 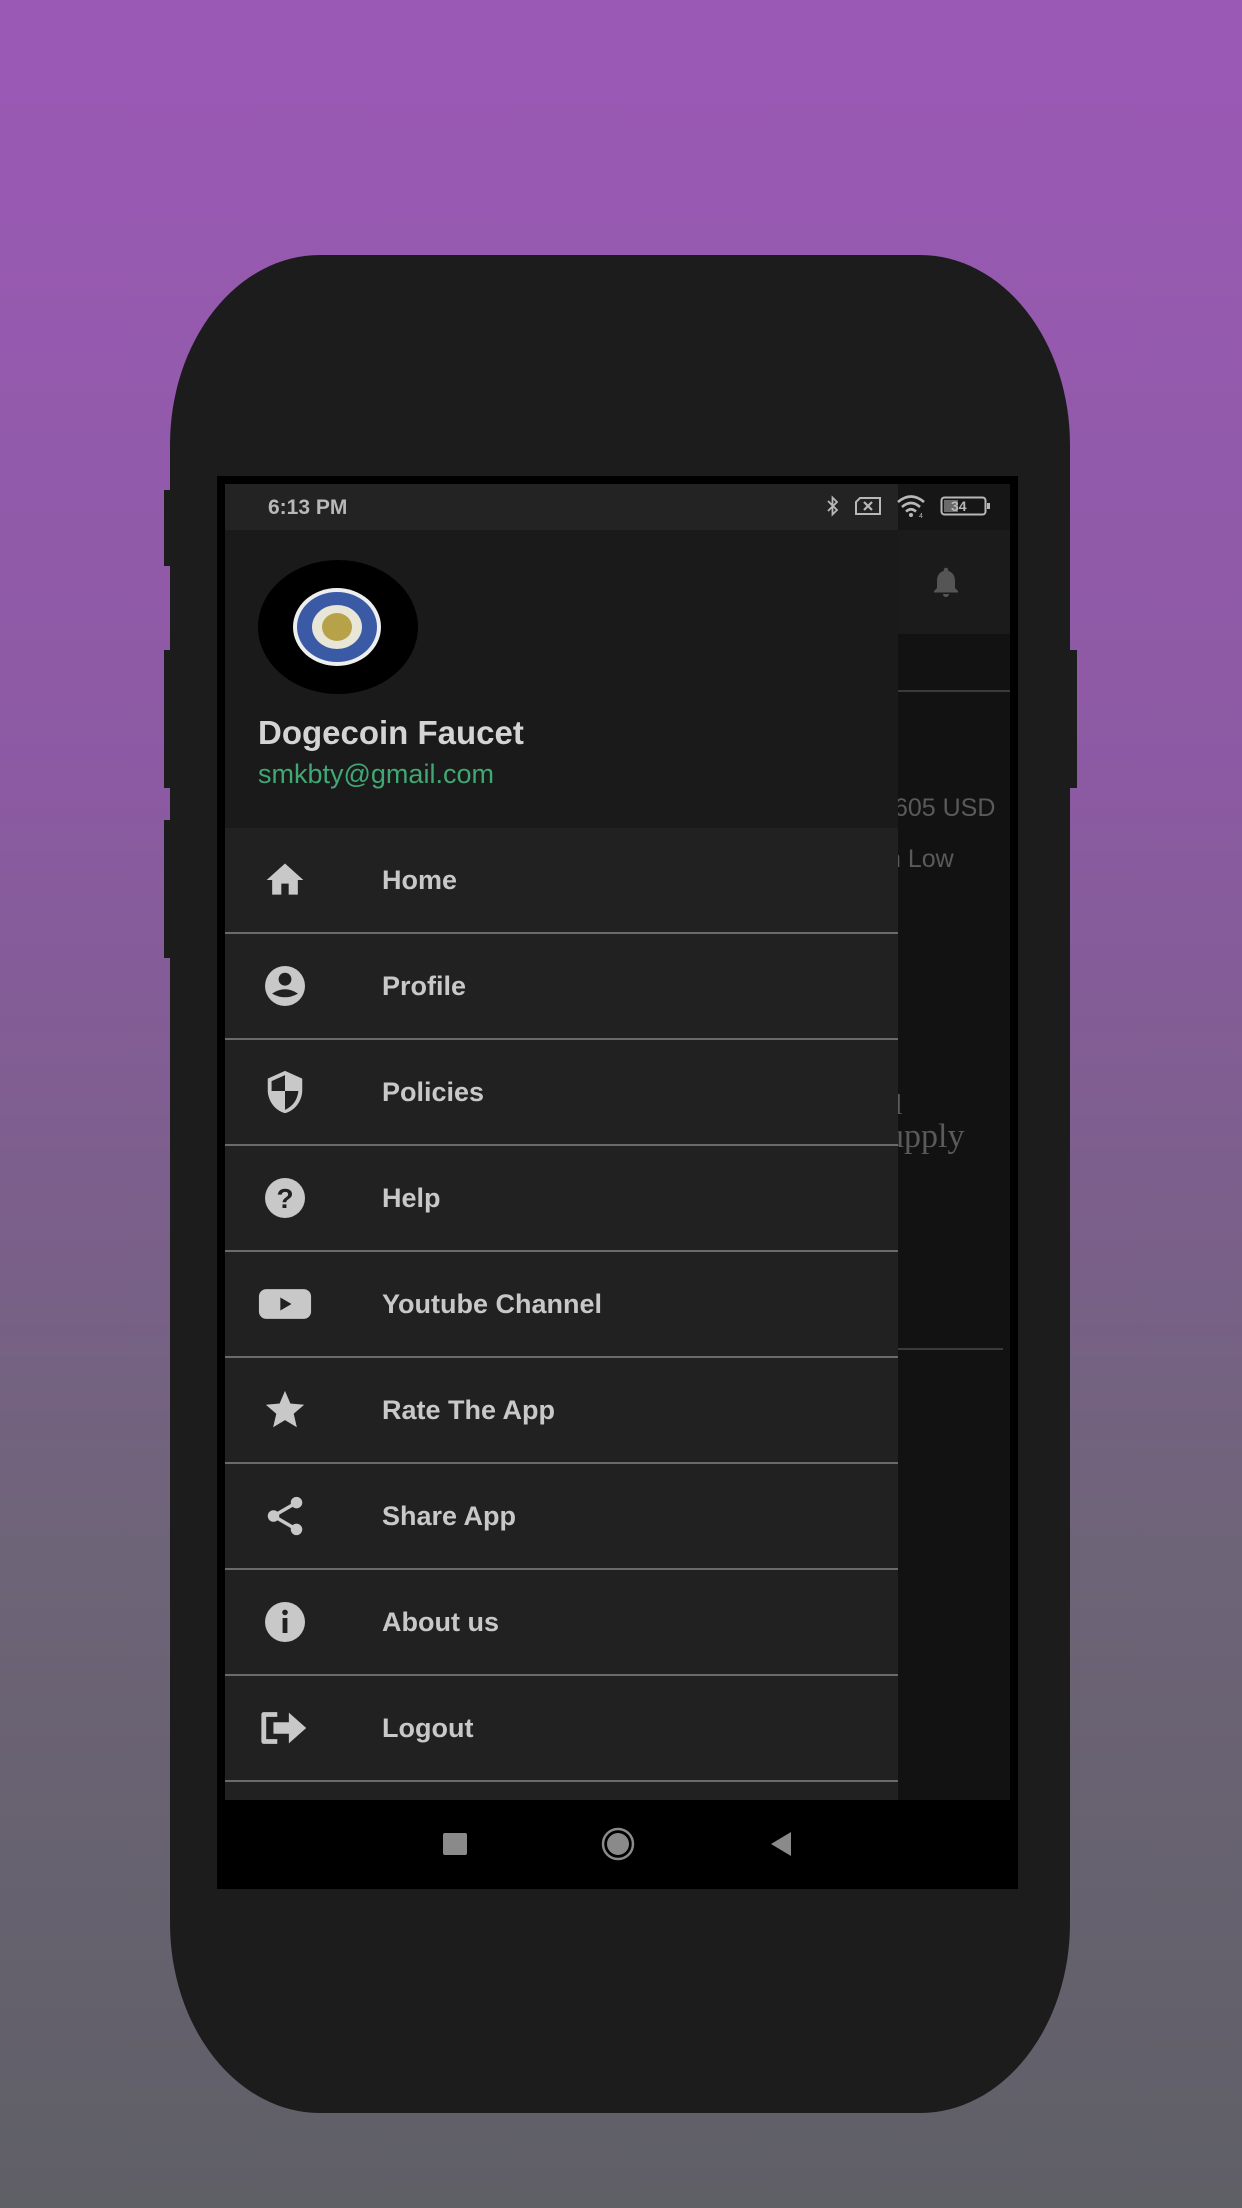 What do you see at coordinates (561, 1517) in the screenshot?
I see `menu-item-share-app: Share App` at bounding box center [561, 1517].